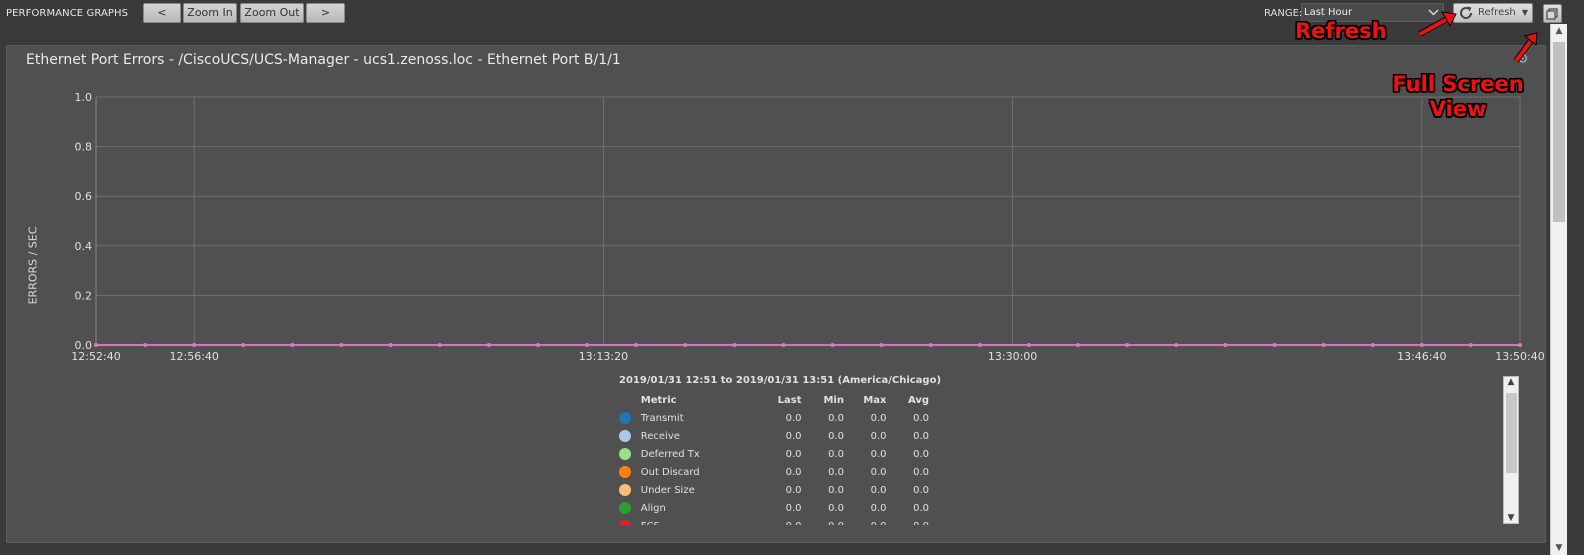 This screenshot has width=1584, height=555. What do you see at coordinates (653, 508) in the screenshot?
I see `legend-metric-name: Align` at bounding box center [653, 508].